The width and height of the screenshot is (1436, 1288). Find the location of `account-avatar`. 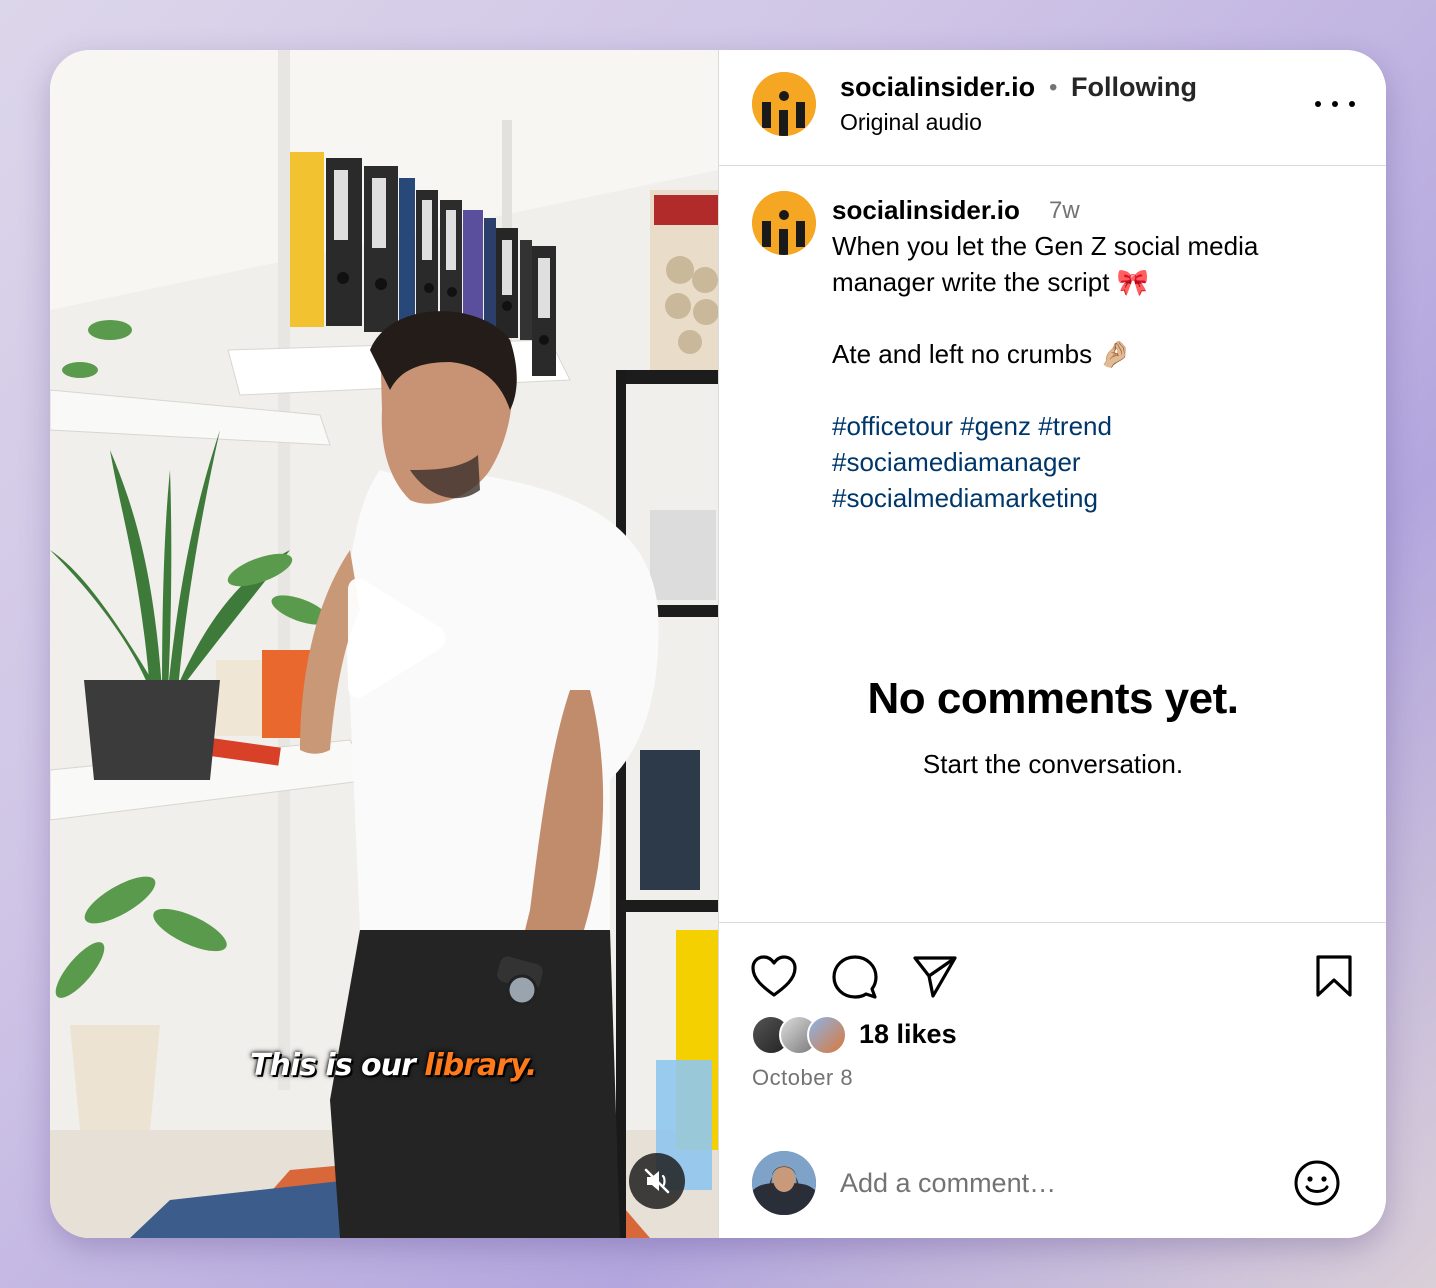

account-avatar is located at coordinates (784, 104).